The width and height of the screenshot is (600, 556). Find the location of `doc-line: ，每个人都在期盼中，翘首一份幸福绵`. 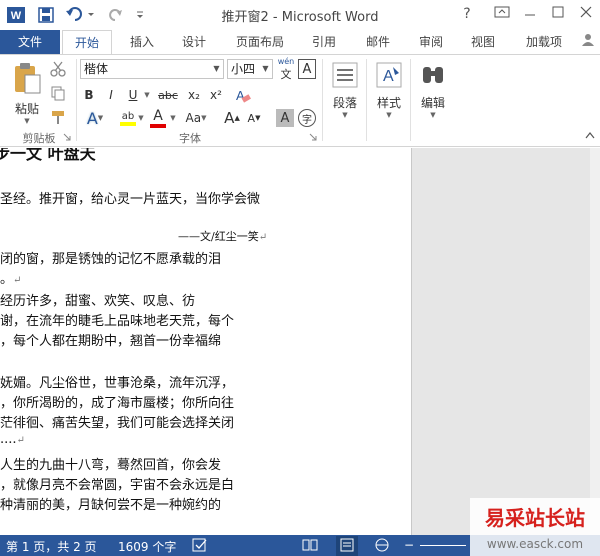

doc-line: ，每个人都在期盼中，翘首一份幸福绵 is located at coordinates (111, 341).